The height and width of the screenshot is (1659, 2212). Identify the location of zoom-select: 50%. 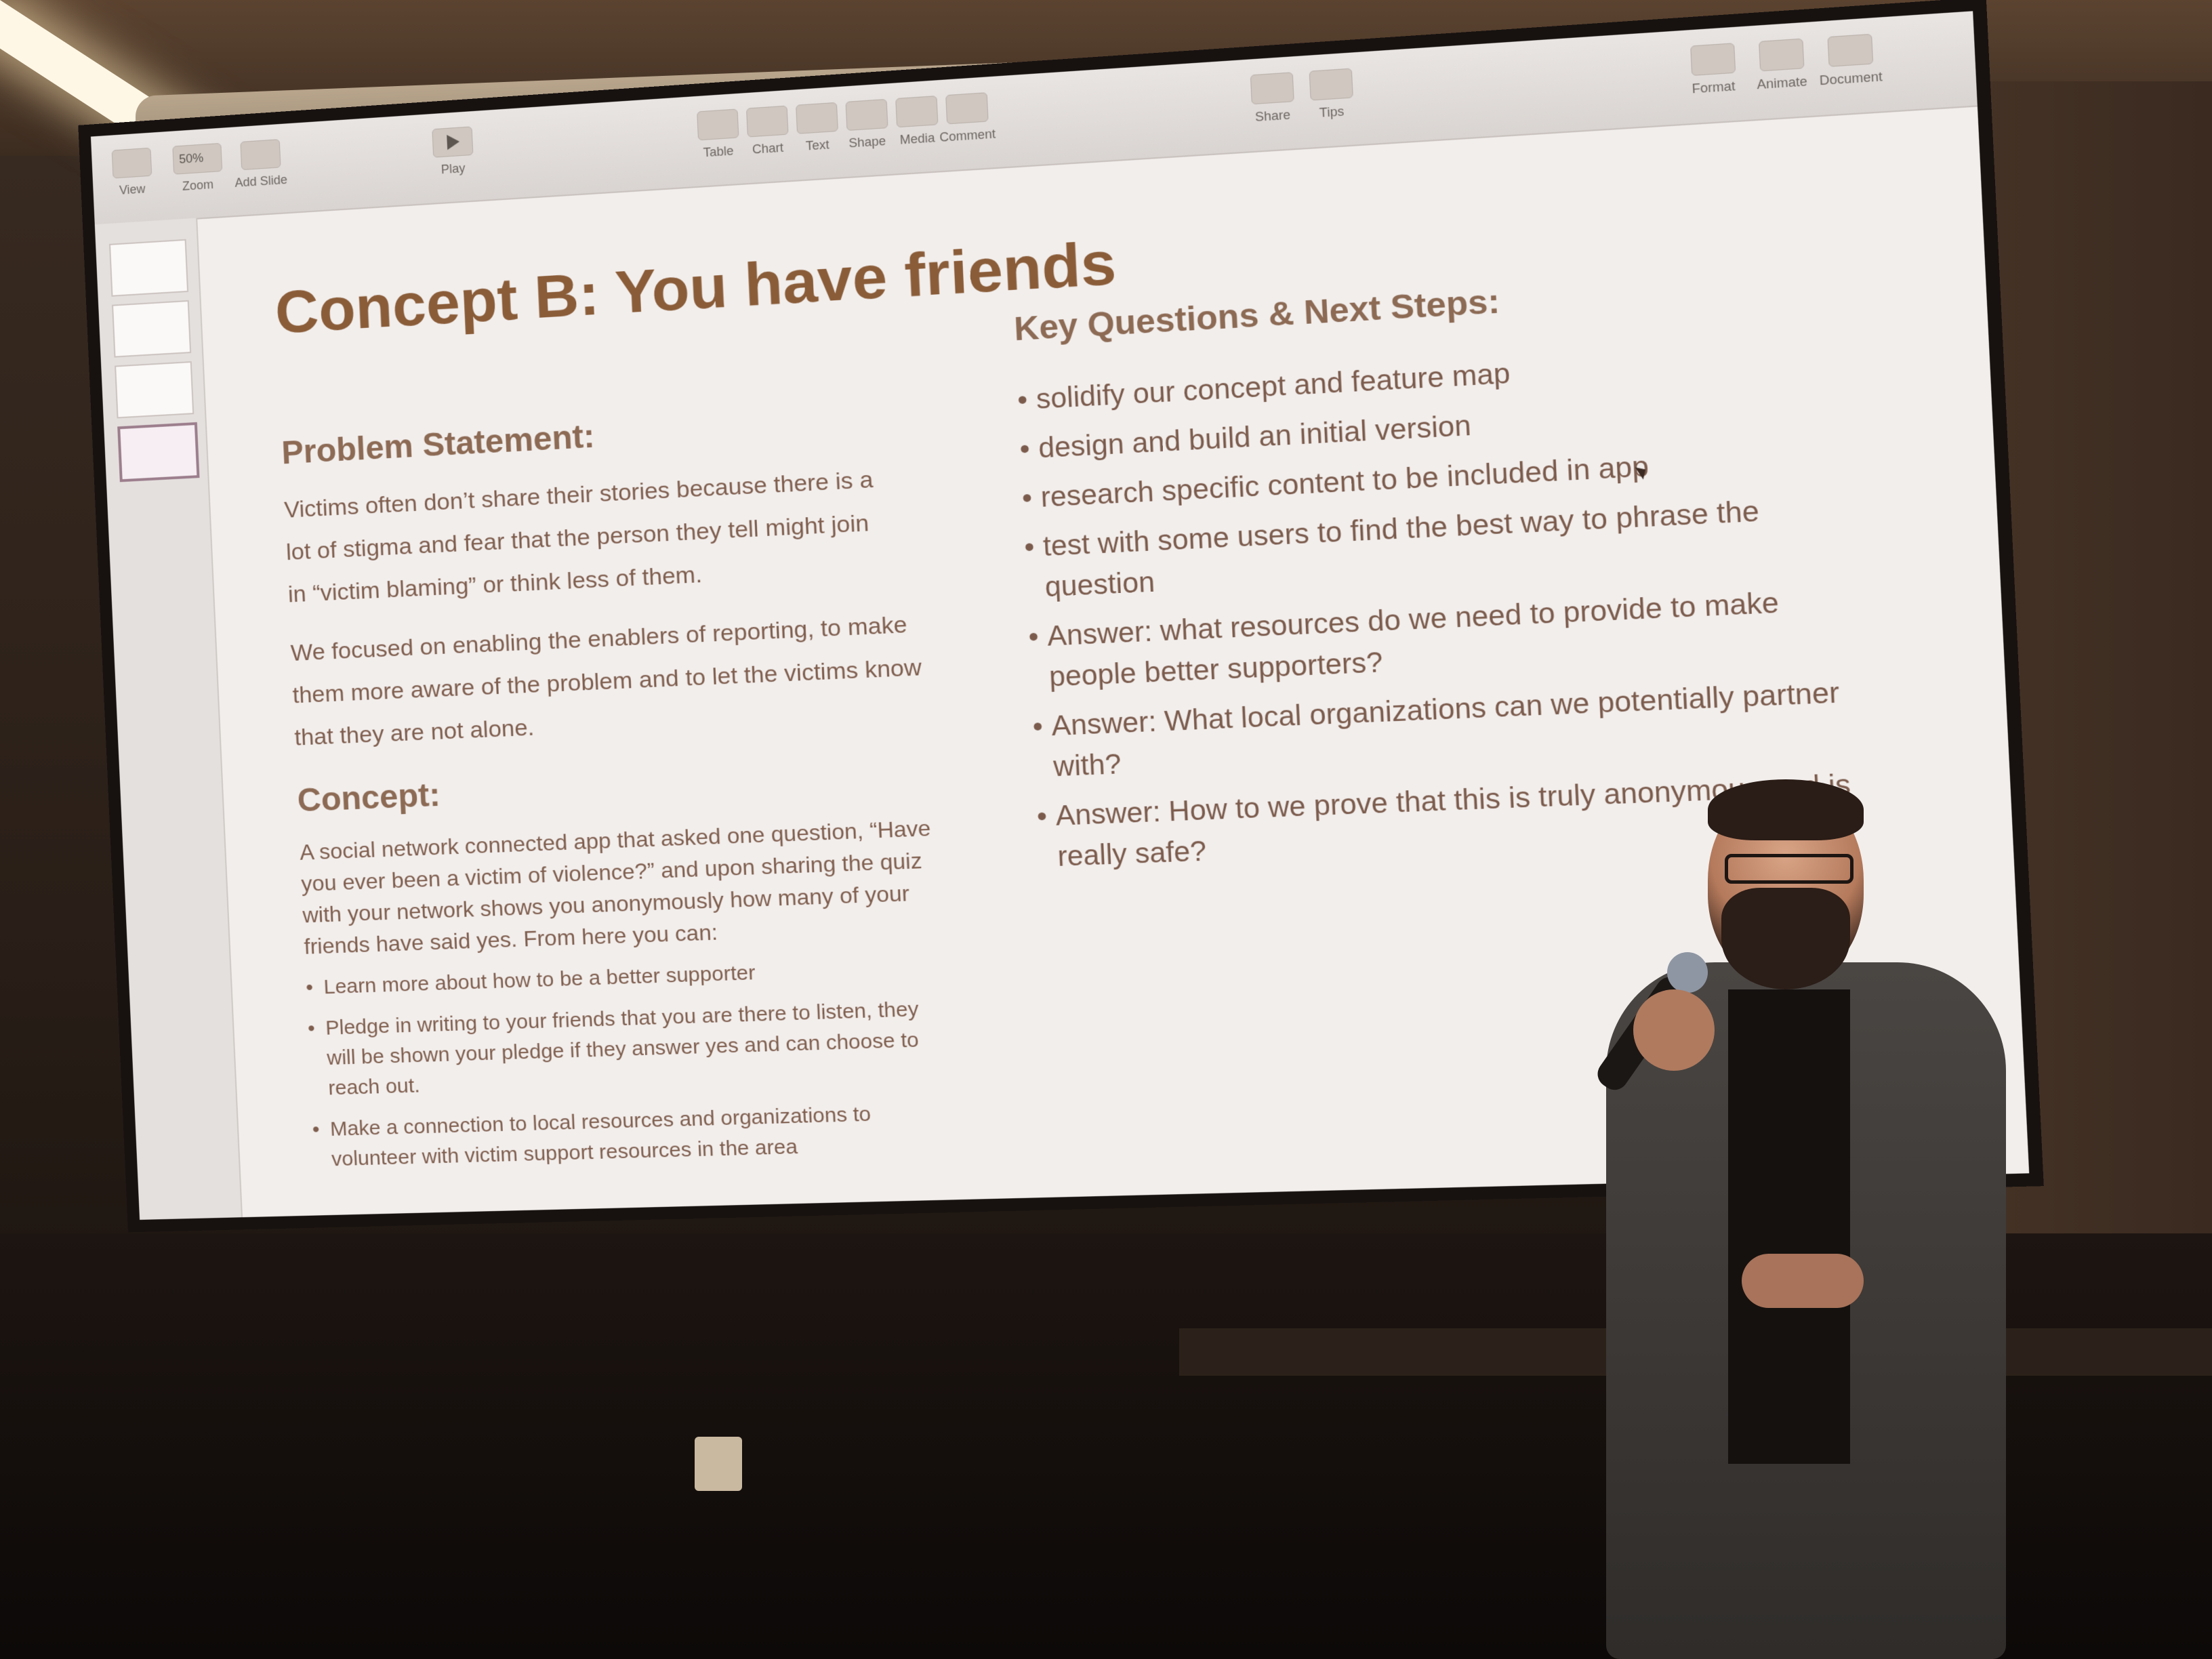
(197, 159).